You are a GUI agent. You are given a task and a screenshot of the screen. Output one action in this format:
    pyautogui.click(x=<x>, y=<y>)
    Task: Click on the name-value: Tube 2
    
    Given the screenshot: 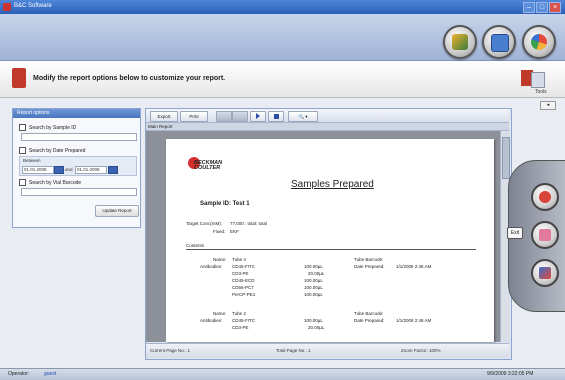 What is the action you would take?
    pyautogui.click(x=239, y=313)
    